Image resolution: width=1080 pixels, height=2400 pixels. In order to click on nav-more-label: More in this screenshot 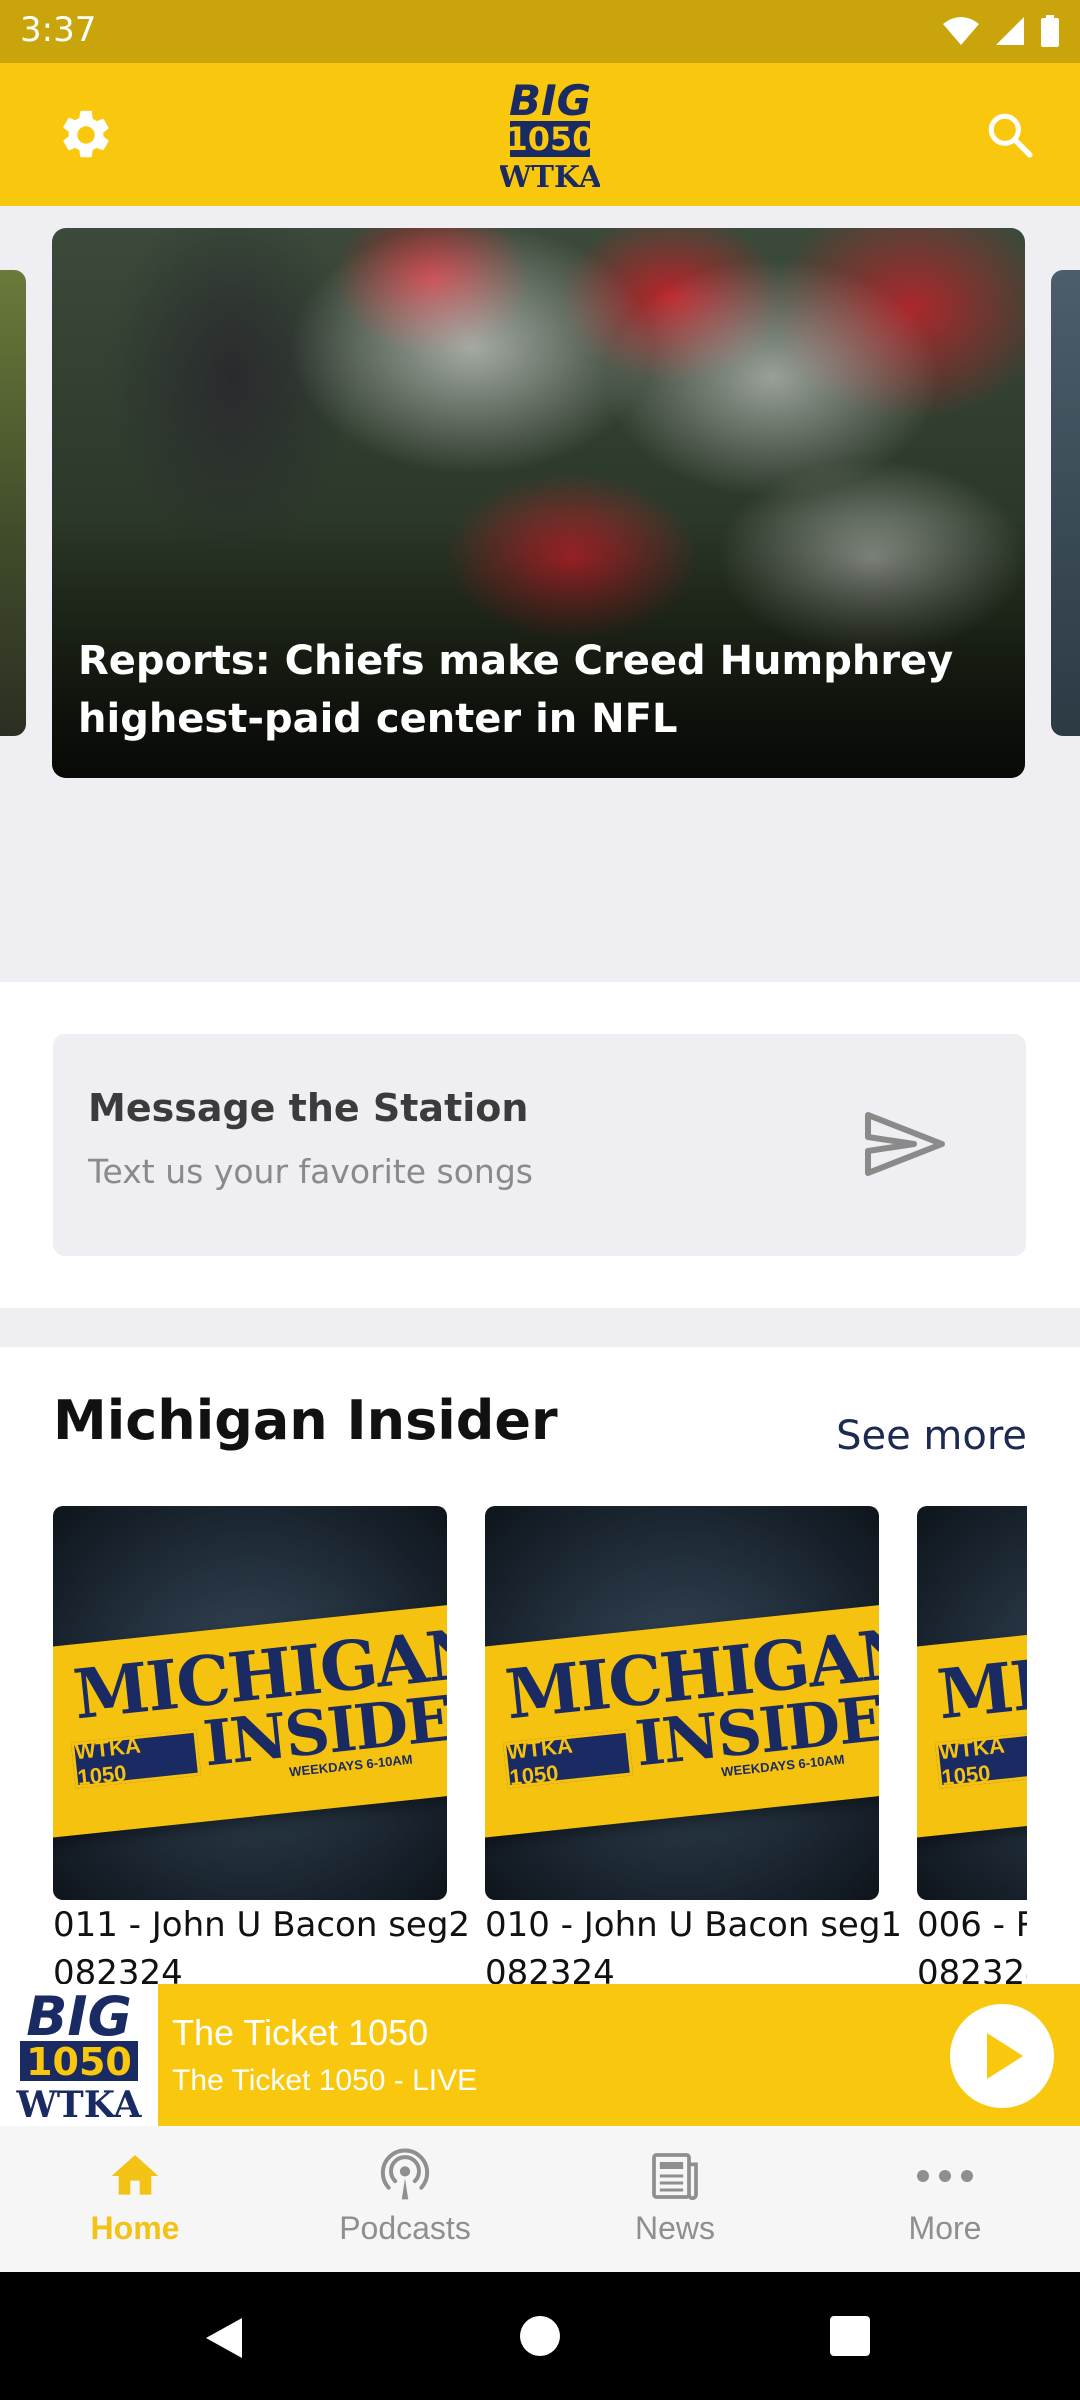, I will do `click(945, 2228)`.